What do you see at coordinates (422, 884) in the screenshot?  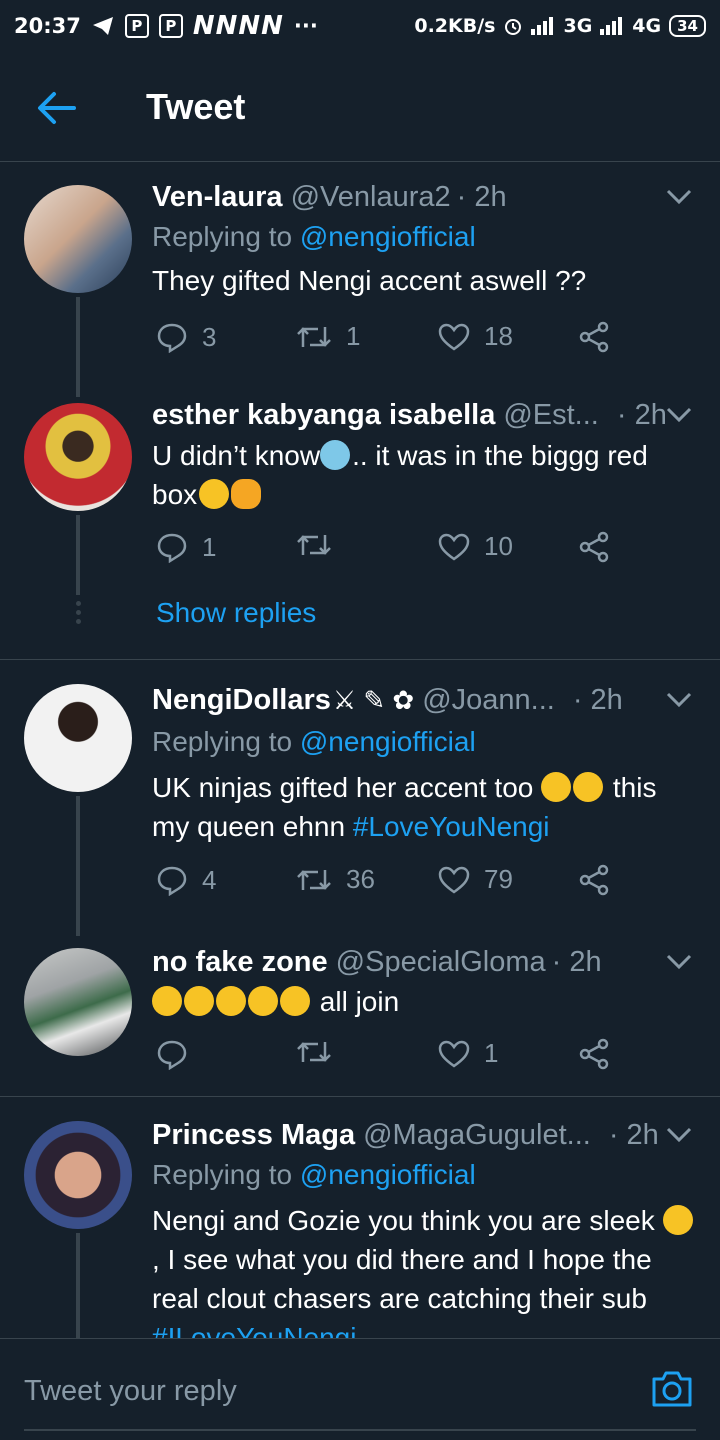 I see `tweet-actions: 4 36 79` at bounding box center [422, 884].